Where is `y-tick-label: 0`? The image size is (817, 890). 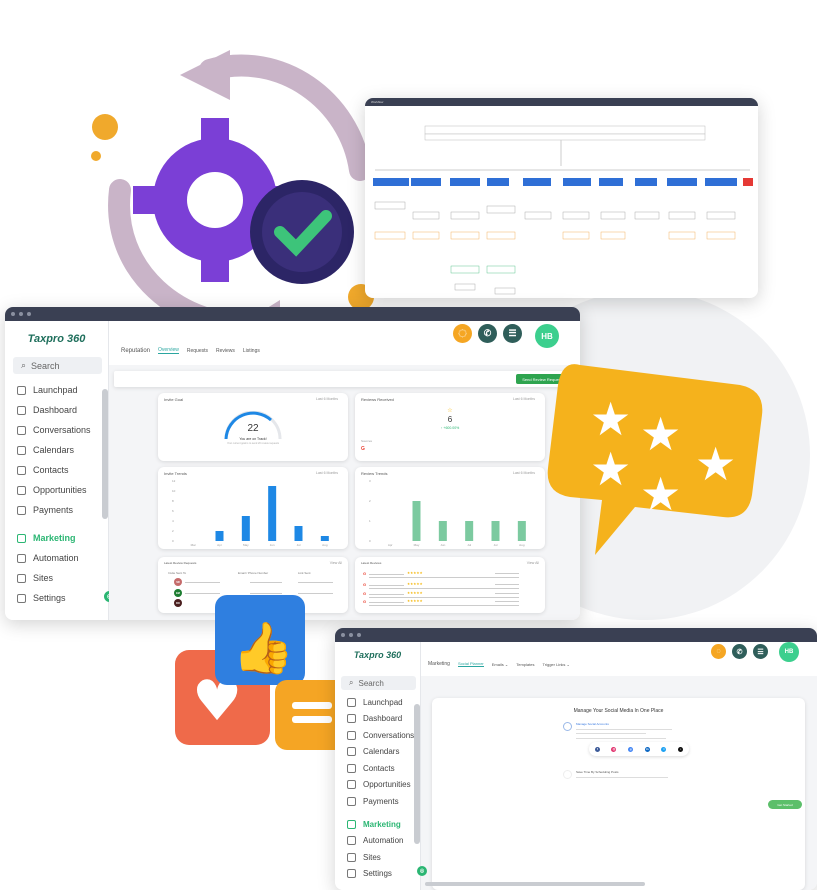
y-tick-label: 0 is located at coordinates (173, 541).